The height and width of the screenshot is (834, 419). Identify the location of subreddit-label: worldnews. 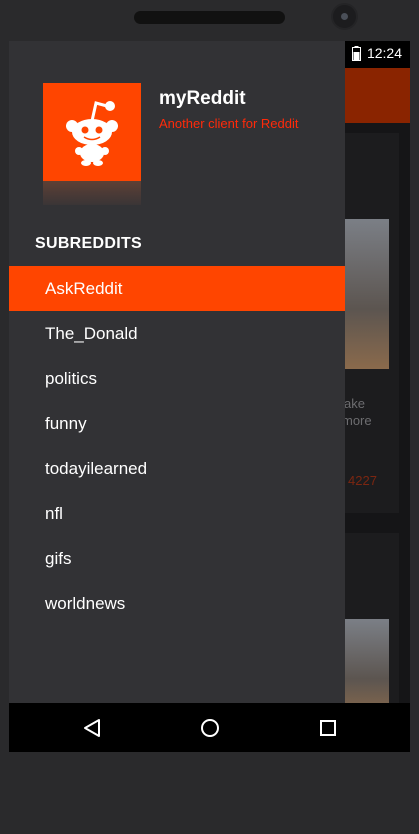
(85, 603).